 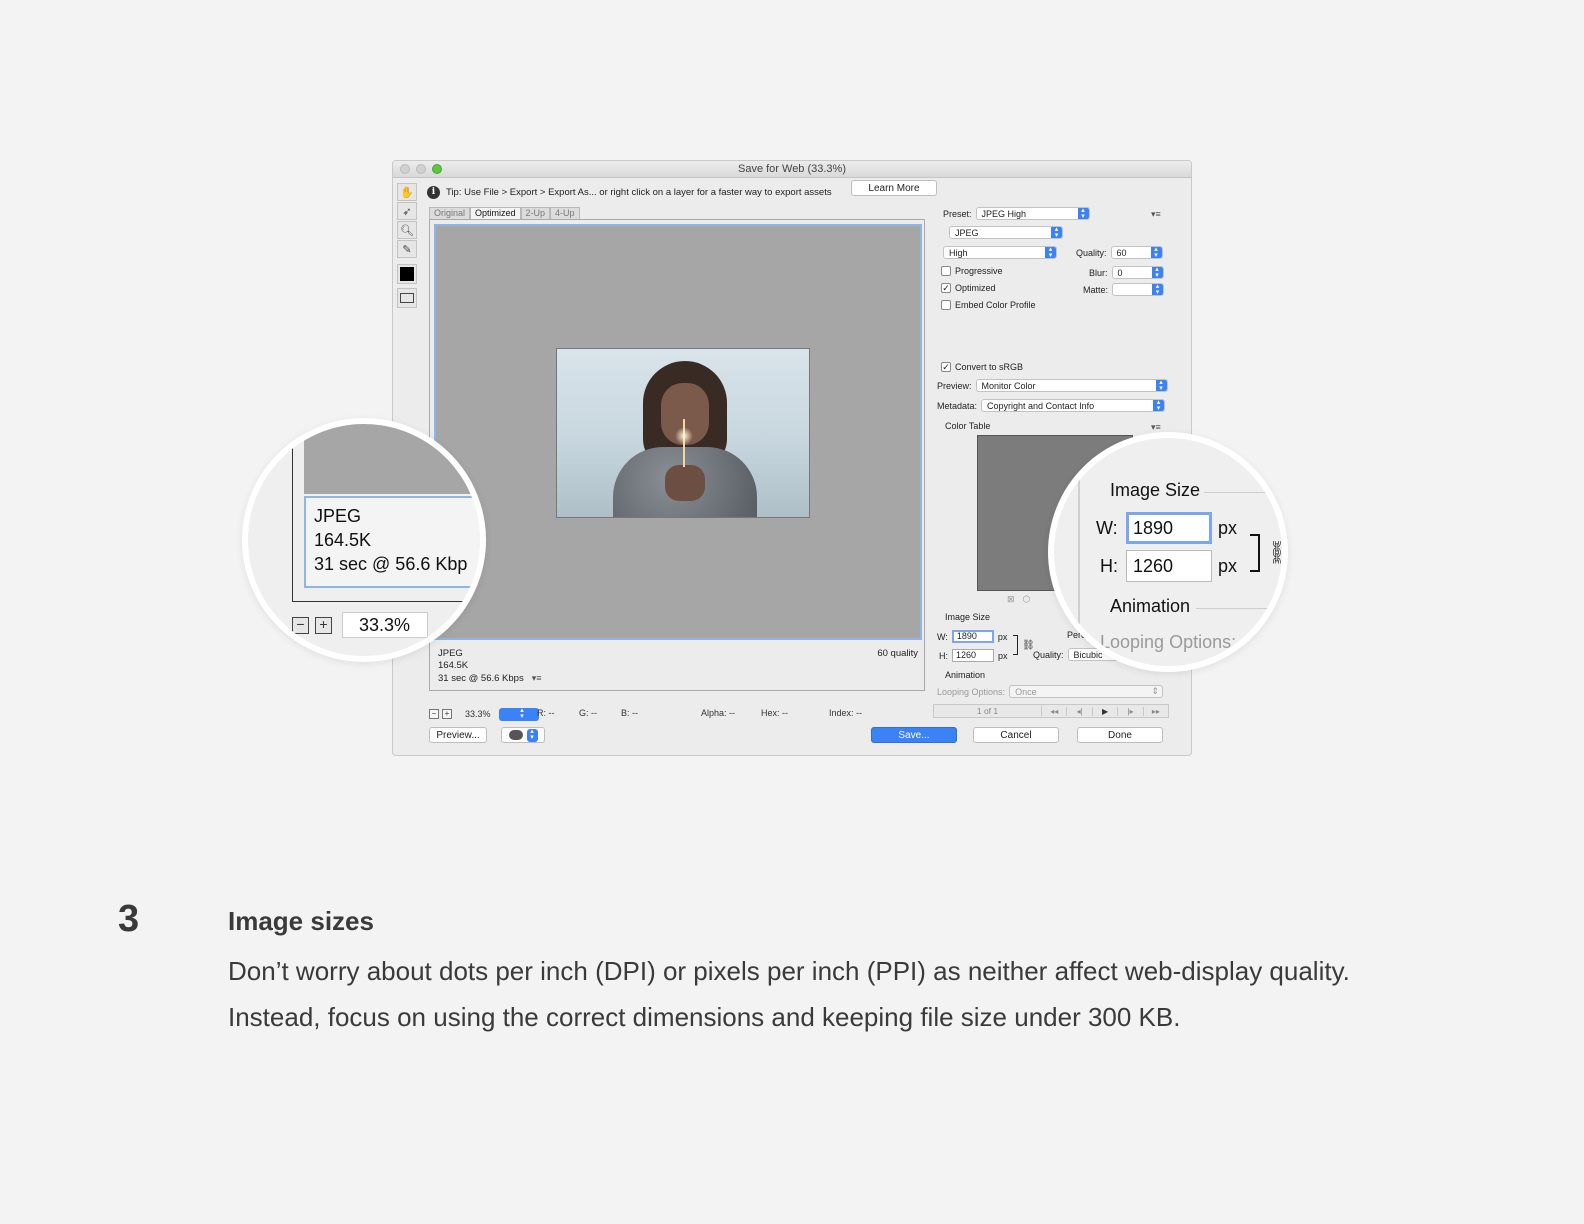 What do you see at coordinates (967, 232) in the screenshot?
I see `format-value: JPEG` at bounding box center [967, 232].